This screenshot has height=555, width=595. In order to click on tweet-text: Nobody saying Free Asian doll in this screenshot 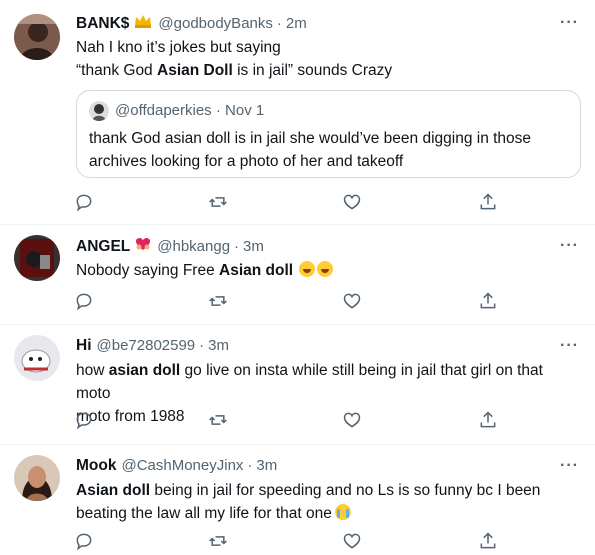, I will do `click(326, 270)`.